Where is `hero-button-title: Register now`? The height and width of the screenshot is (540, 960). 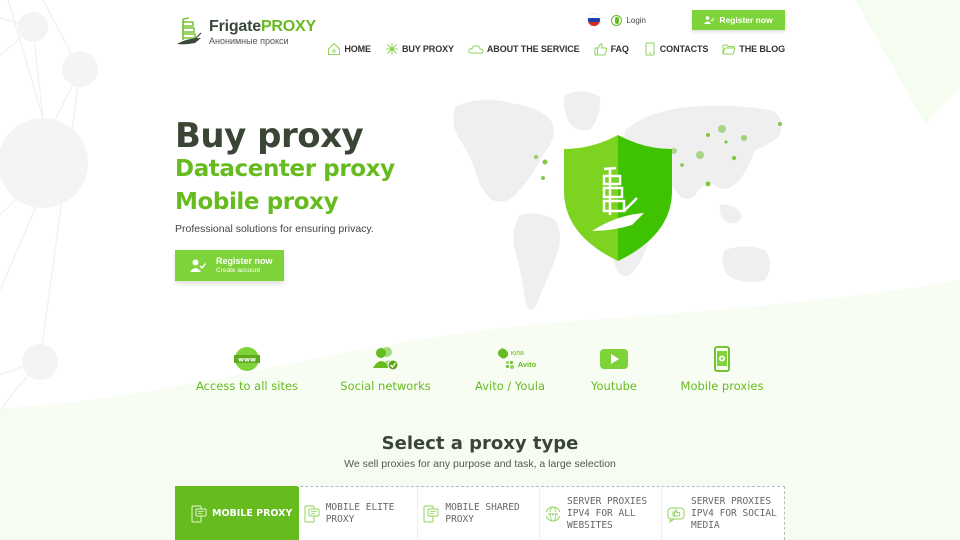
hero-button-title: Register now is located at coordinates (244, 260).